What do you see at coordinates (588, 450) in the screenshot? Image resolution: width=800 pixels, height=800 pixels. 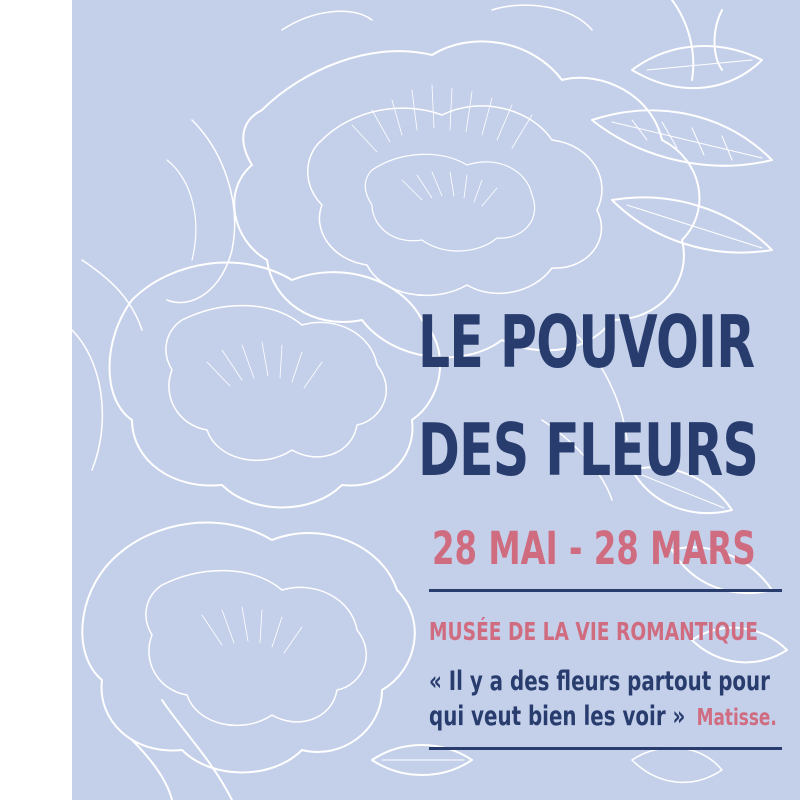 I see `title-line-2: DES FLEURS` at bounding box center [588, 450].